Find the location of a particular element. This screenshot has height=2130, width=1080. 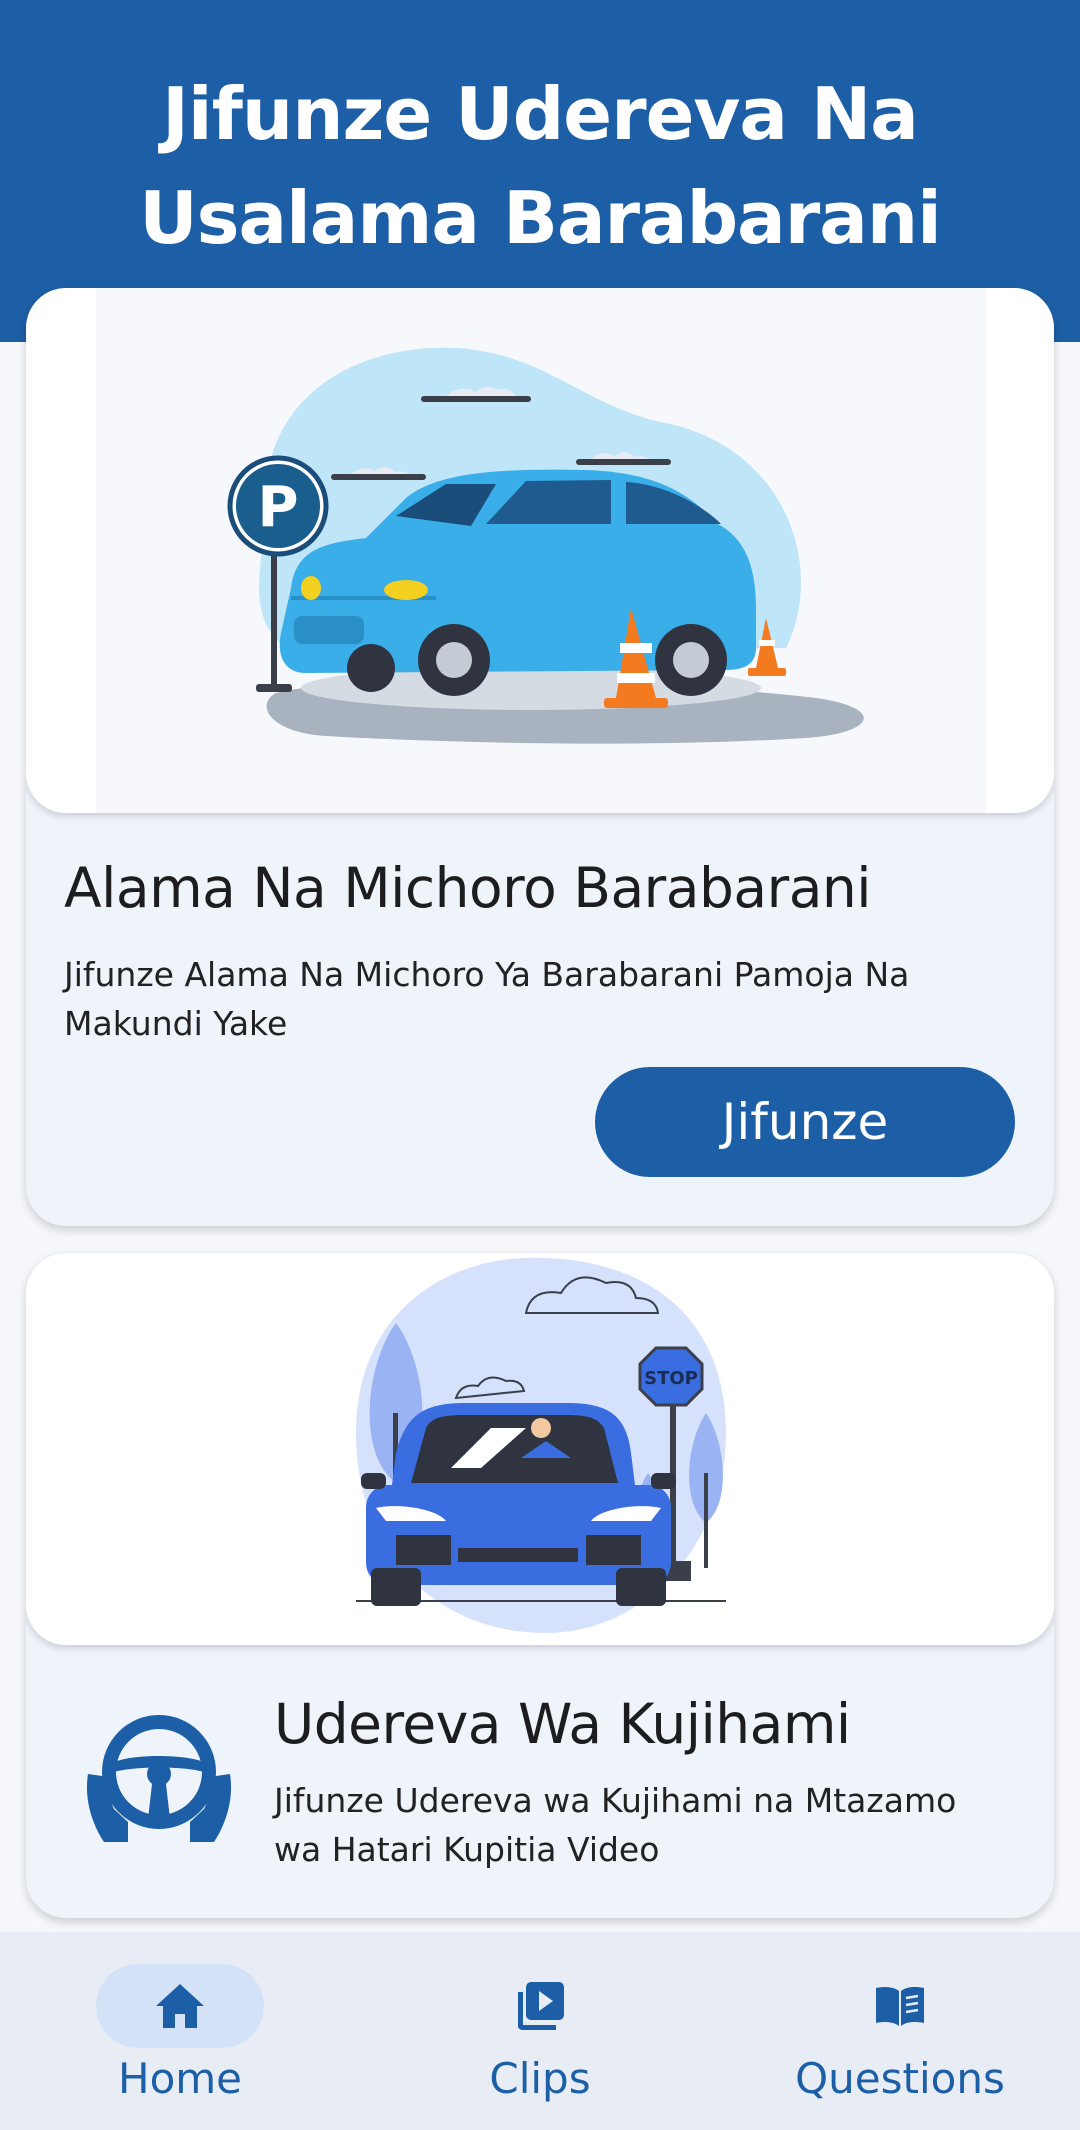

card-title: Udereva Wa Kujihami is located at coordinates (562, 1724).